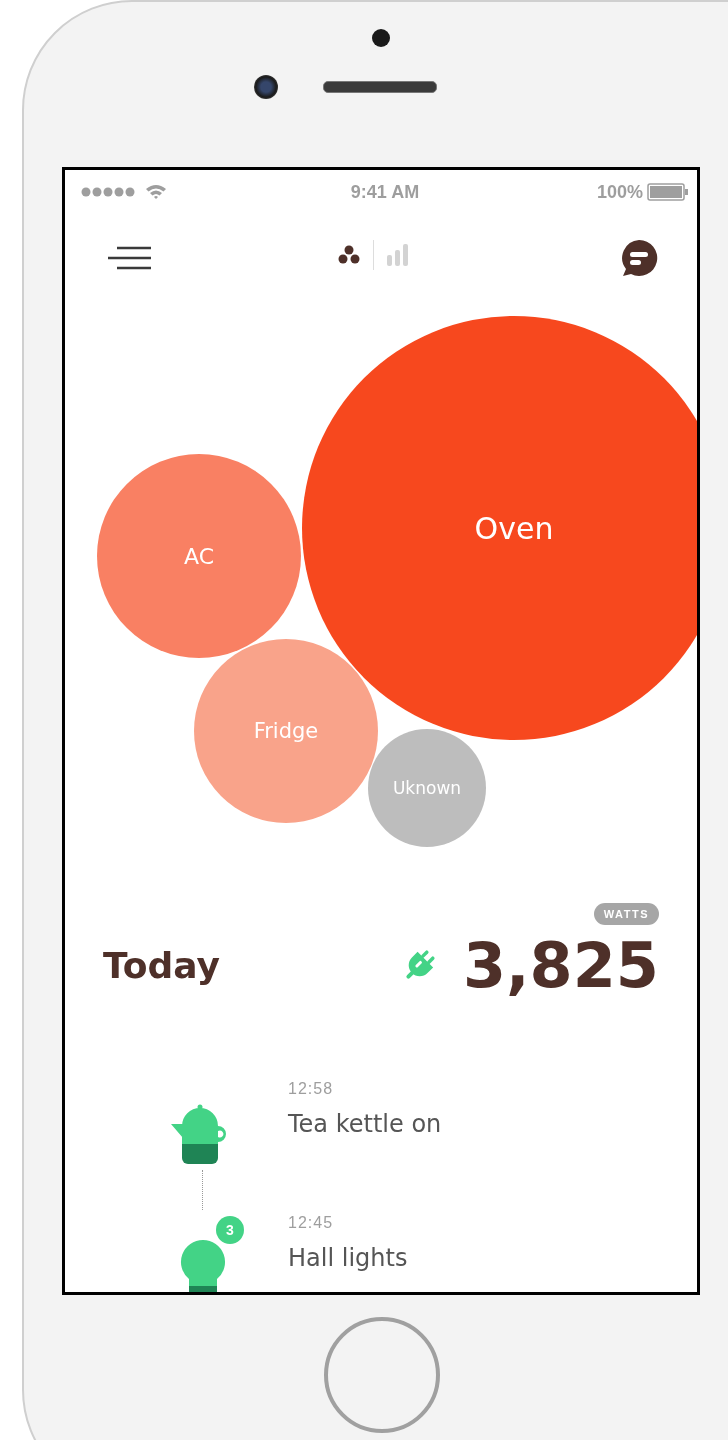 The image size is (728, 1440). Describe the element at coordinates (230, 1230) in the screenshot. I see `count-badge: 3` at that location.